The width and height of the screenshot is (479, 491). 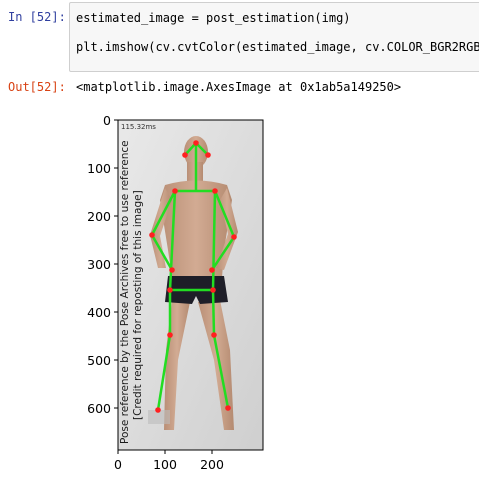 I want to click on y-axis-ticks, so click(x=116, y=264).